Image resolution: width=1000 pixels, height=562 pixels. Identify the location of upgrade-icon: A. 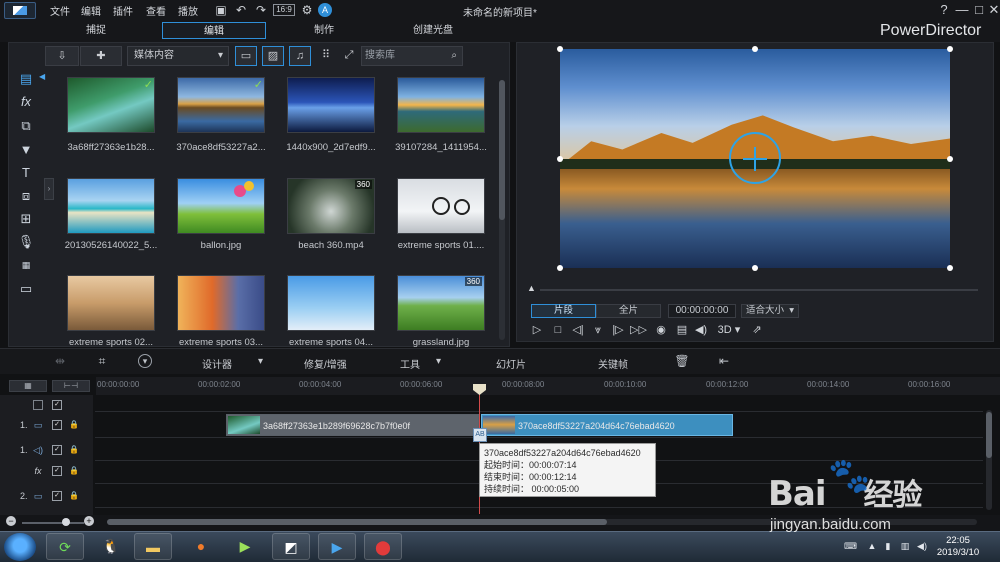
(325, 10).